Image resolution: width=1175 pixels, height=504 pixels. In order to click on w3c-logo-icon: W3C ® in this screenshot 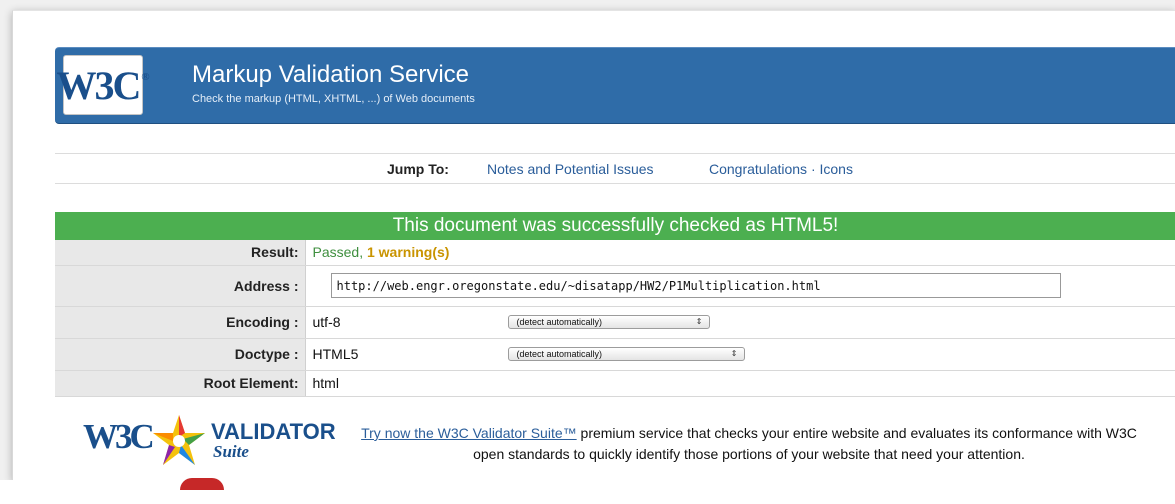, I will do `click(103, 85)`.